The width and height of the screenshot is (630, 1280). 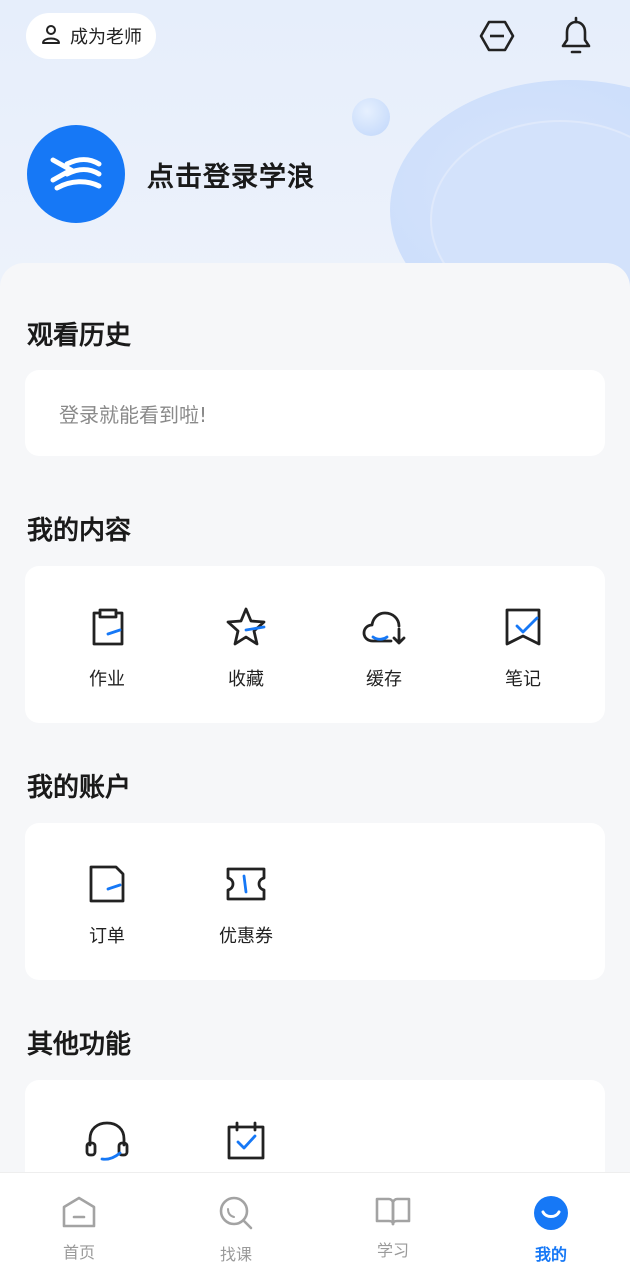 I want to click on history-title: 观看历史, so click(x=79, y=336).